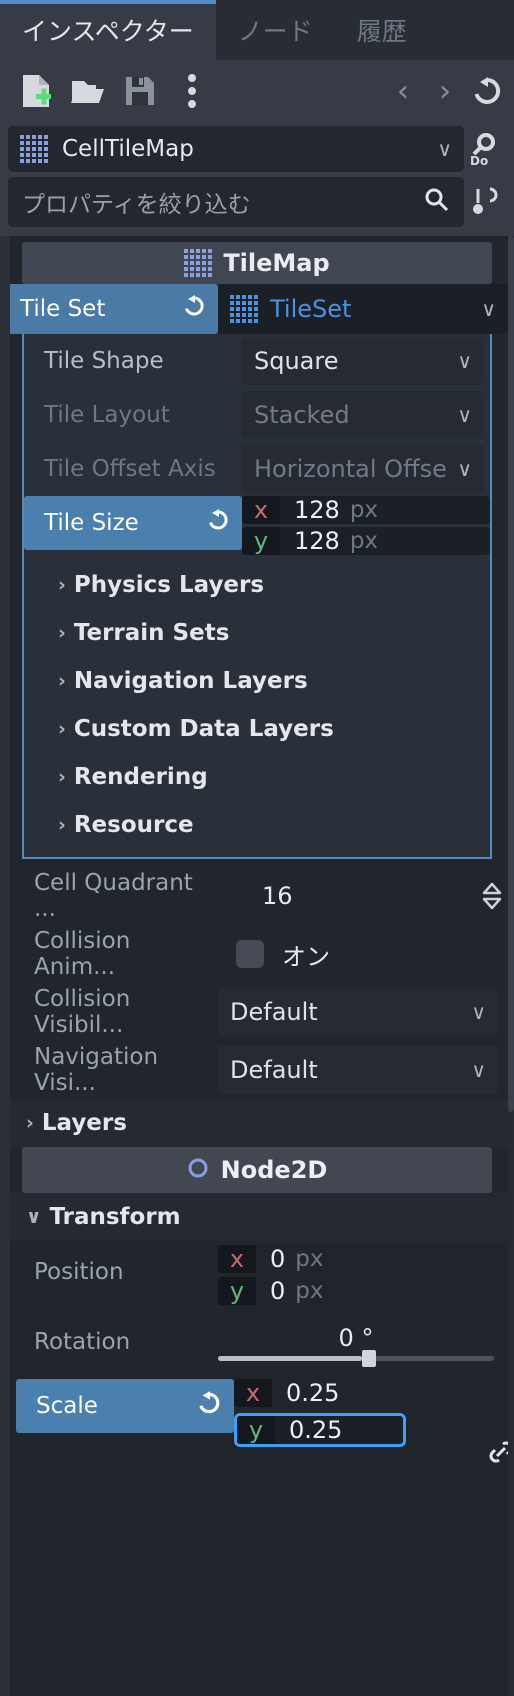  Describe the element at coordinates (257, 525) in the screenshot. I see `property-row-tile-size: Tile Size x 128 px y 128 px` at that location.